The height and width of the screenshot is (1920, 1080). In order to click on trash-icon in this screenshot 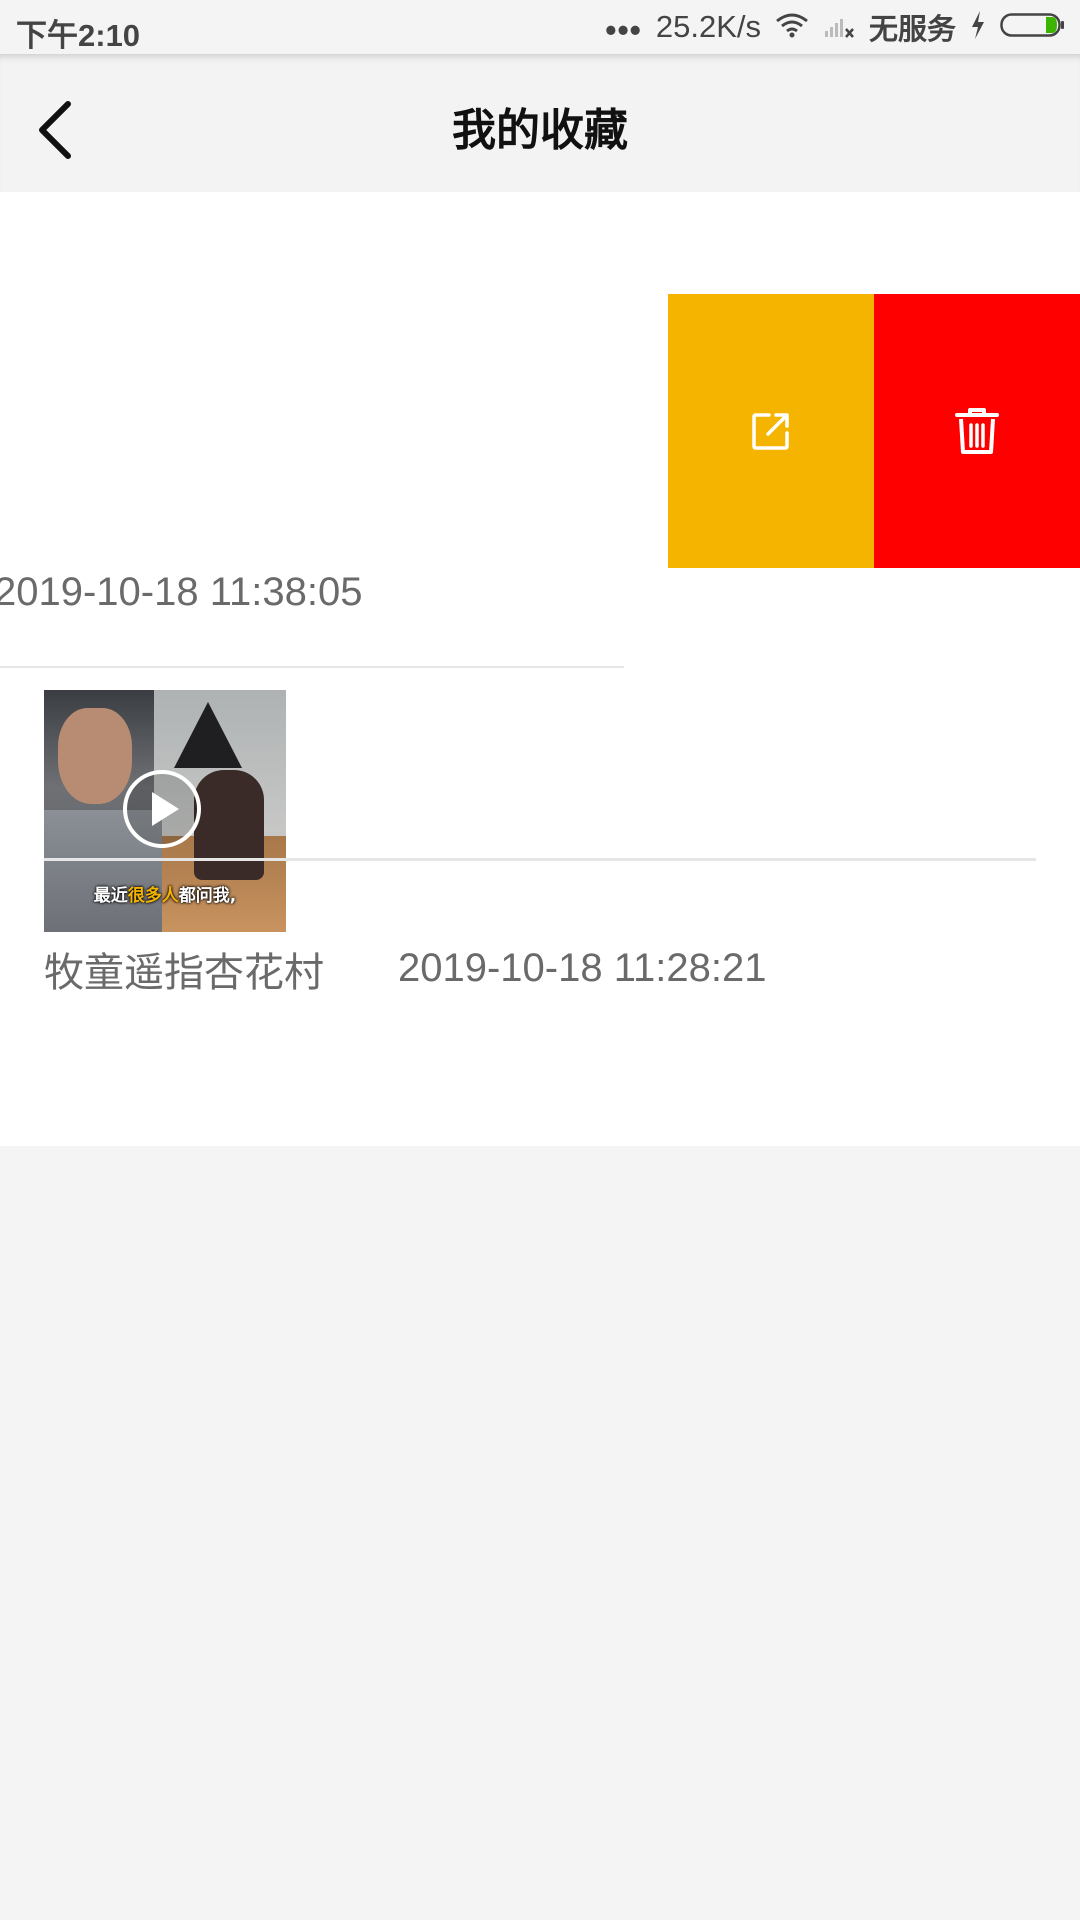, I will do `click(977, 431)`.